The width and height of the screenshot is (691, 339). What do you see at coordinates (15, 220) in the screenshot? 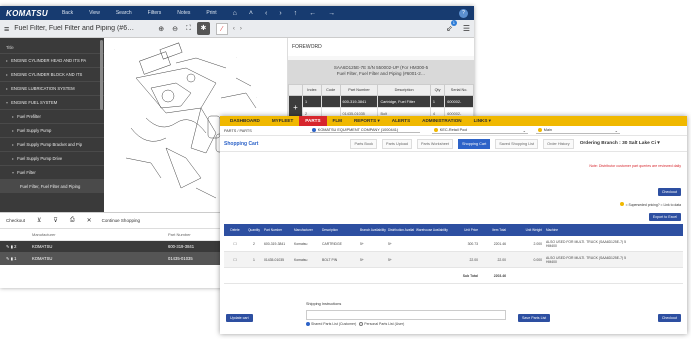
I see `checkout-label: Checkout` at bounding box center [15, 220].